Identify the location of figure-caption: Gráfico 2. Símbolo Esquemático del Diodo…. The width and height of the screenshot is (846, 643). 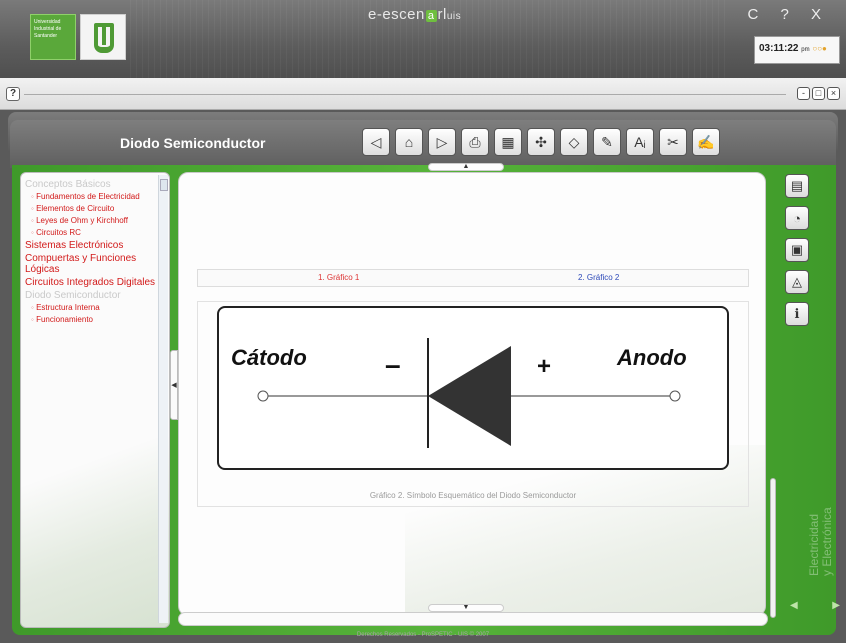
(473, 495).